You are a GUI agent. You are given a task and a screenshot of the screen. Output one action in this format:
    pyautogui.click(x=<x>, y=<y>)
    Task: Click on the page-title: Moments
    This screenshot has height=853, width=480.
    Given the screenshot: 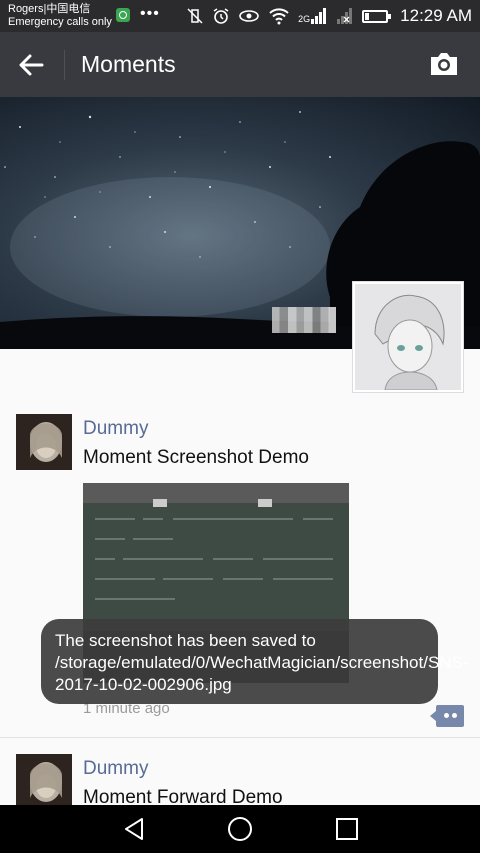 What is the action you would take?
    pyautogui.click(x=128, y=64)
    